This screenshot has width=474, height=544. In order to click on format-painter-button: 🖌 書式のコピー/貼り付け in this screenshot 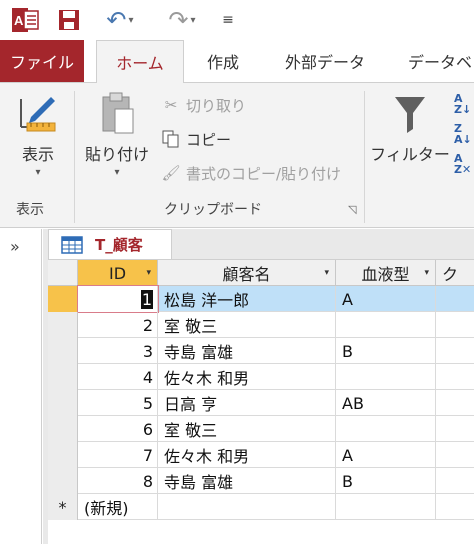, I will do `click(250, 173)`.